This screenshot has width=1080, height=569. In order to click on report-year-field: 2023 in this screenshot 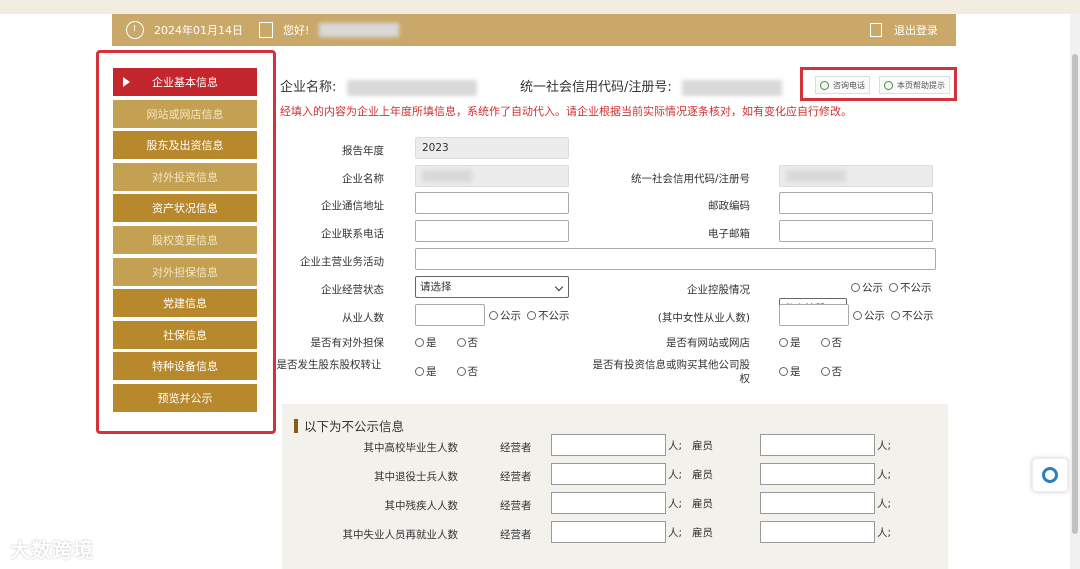, I will do `click(492, 148)`.